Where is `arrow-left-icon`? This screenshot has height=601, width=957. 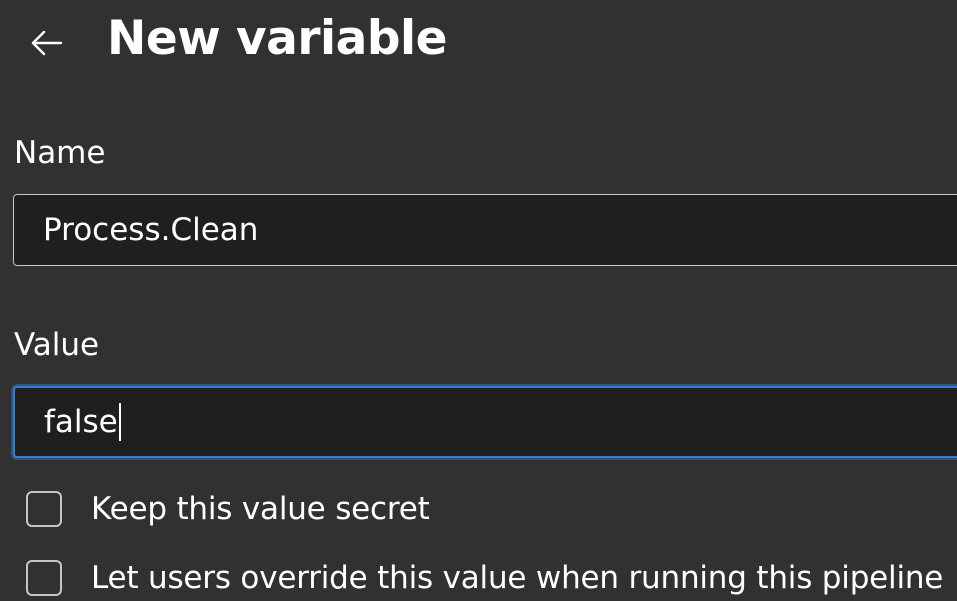 arrow-left-icon is located at coordinates (46, 43).